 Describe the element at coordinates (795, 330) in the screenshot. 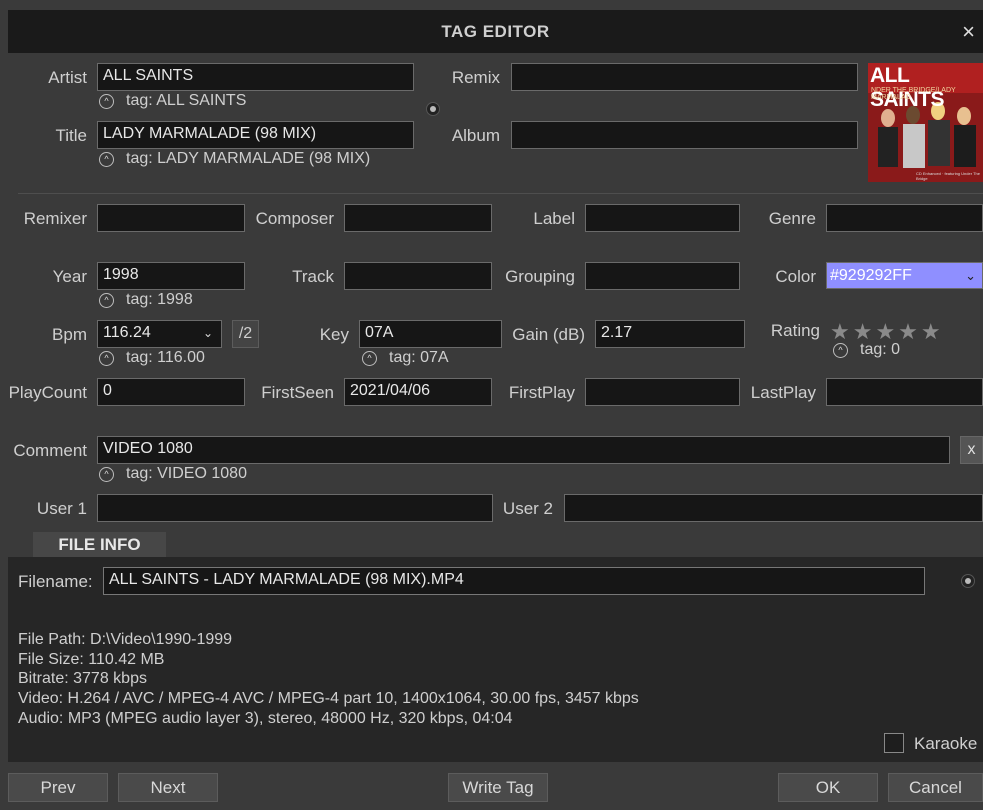

I see `rating-label: Rating` at that location.